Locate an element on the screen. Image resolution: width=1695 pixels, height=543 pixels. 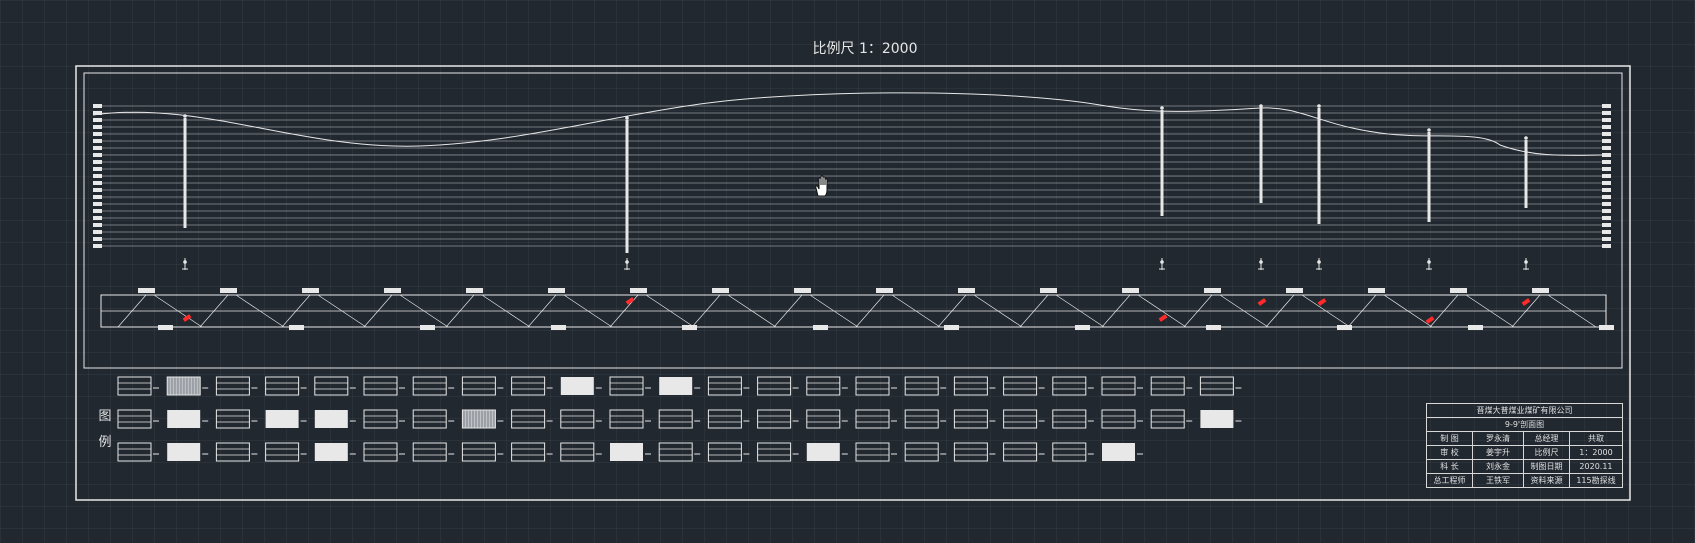
title-block-cell: 资料来源 is located at coordinates (1546, 480).